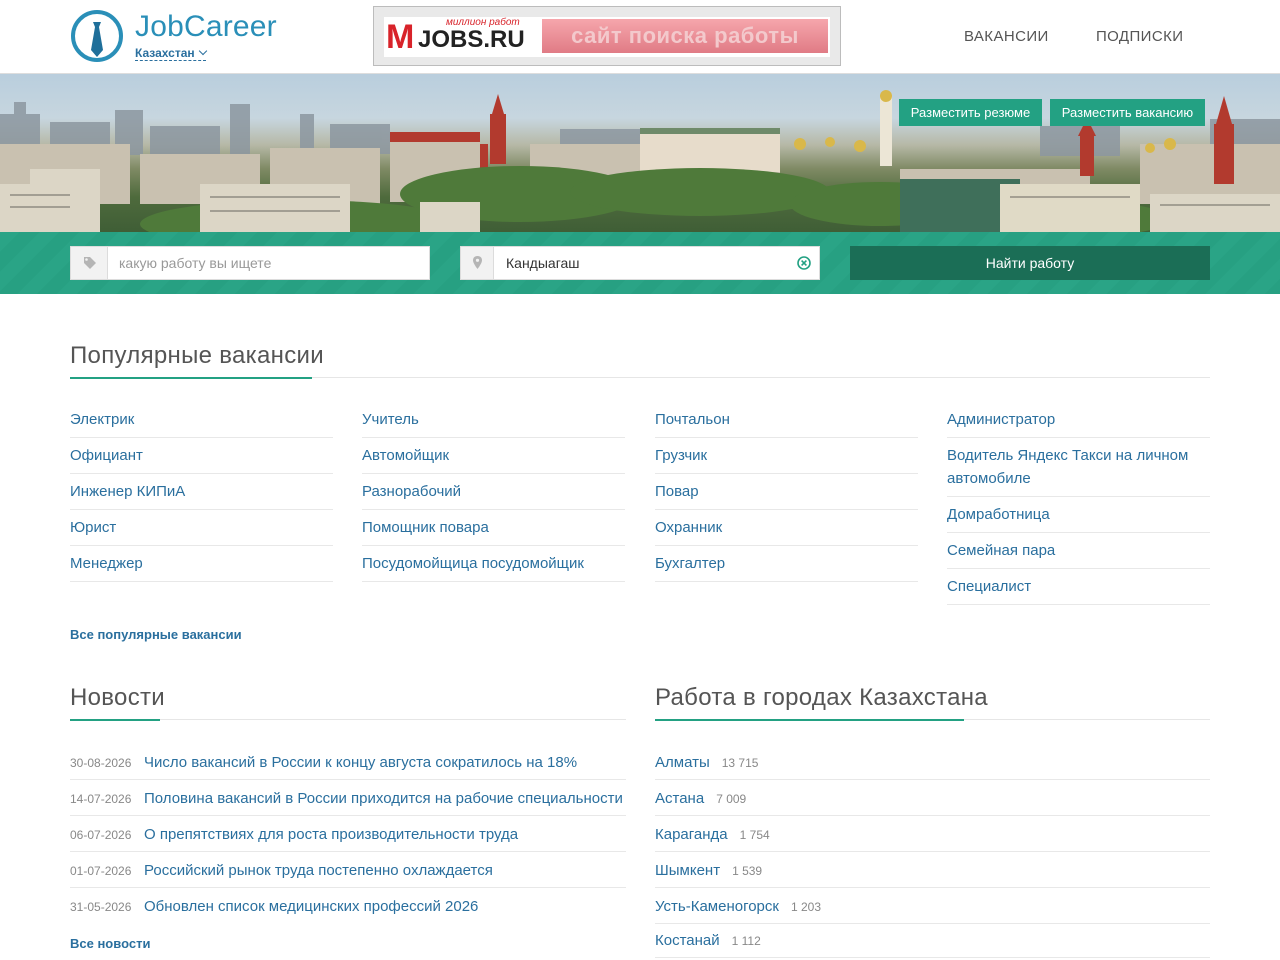 This screenshot has height=960, width=1280. What do you see at coordinates (932, 762) in the screenshot?
I see `city-item: Алматы 13 715` at bounding box center [932, 762].